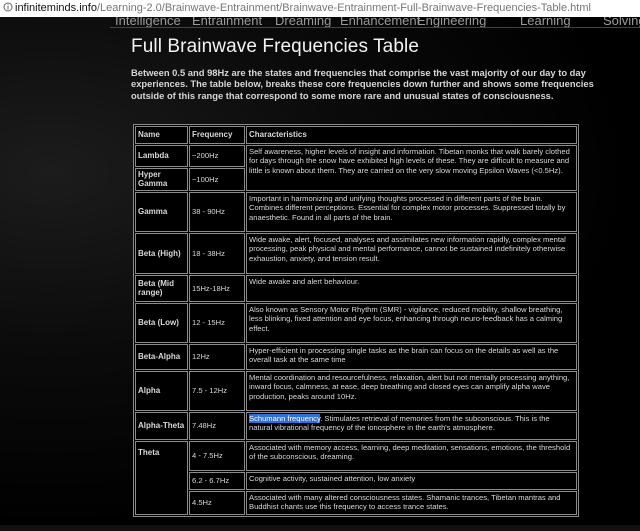 The image size is (640, 531). What do you see at coordinates (8, 7) in the screenshot?
I see `info-icon` at bounding box center [8, 7].